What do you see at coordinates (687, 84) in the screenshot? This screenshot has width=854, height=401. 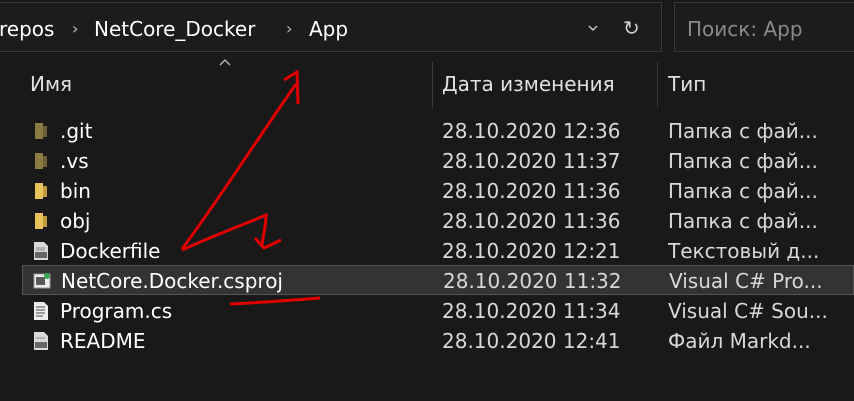 I see `column-type: Тип` at bounding box center [687, 84].